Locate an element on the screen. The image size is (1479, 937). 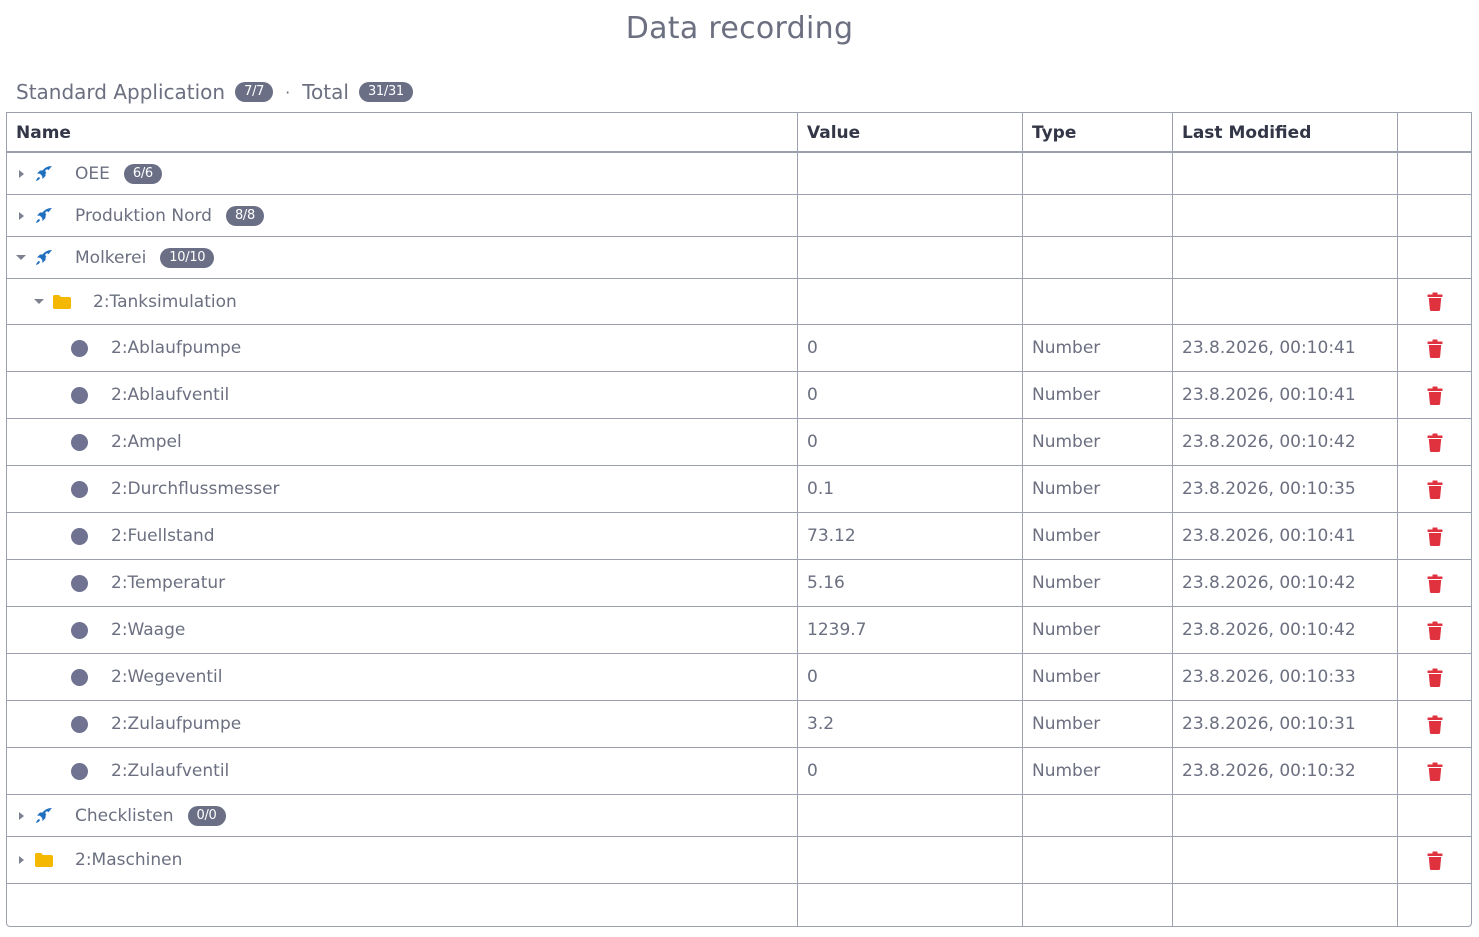
row-label: 2:Durchflussmesser is located at coordinates (195, 489).